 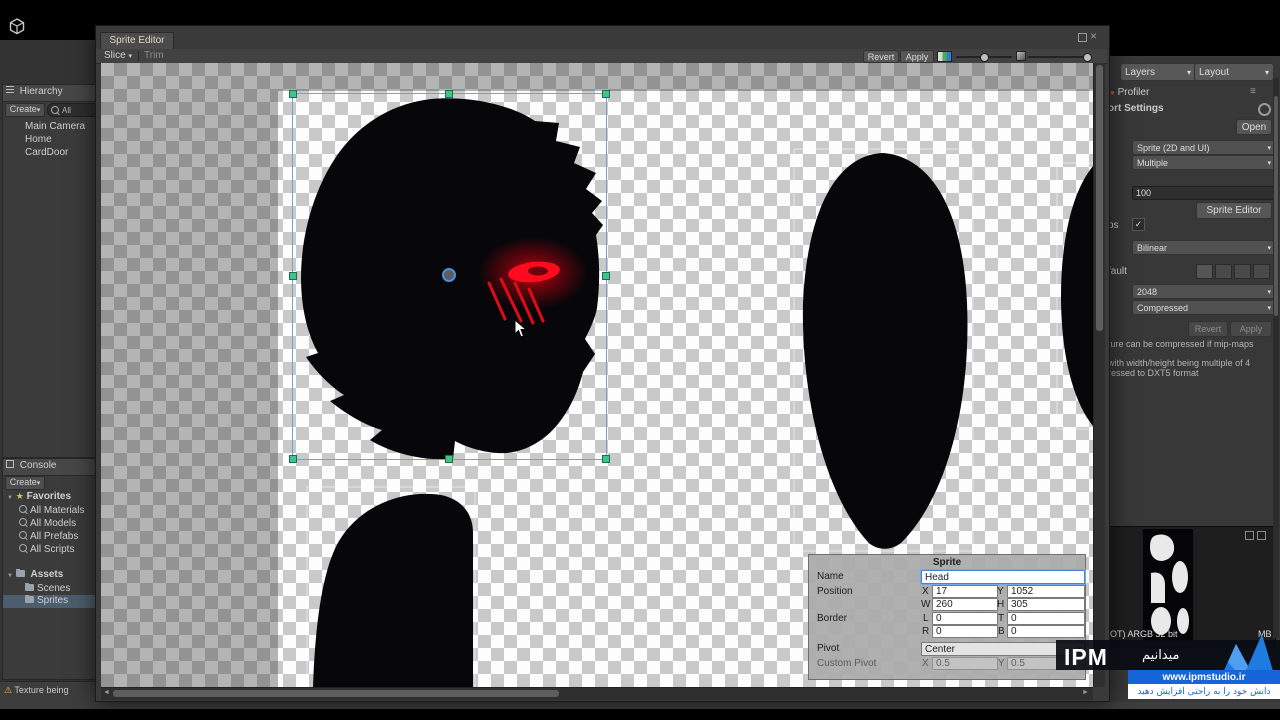 What do you see at coordinates (1046, 591) in the screenshot?
I see `position-y-field: 1052` at bounding box center [1046, 591].